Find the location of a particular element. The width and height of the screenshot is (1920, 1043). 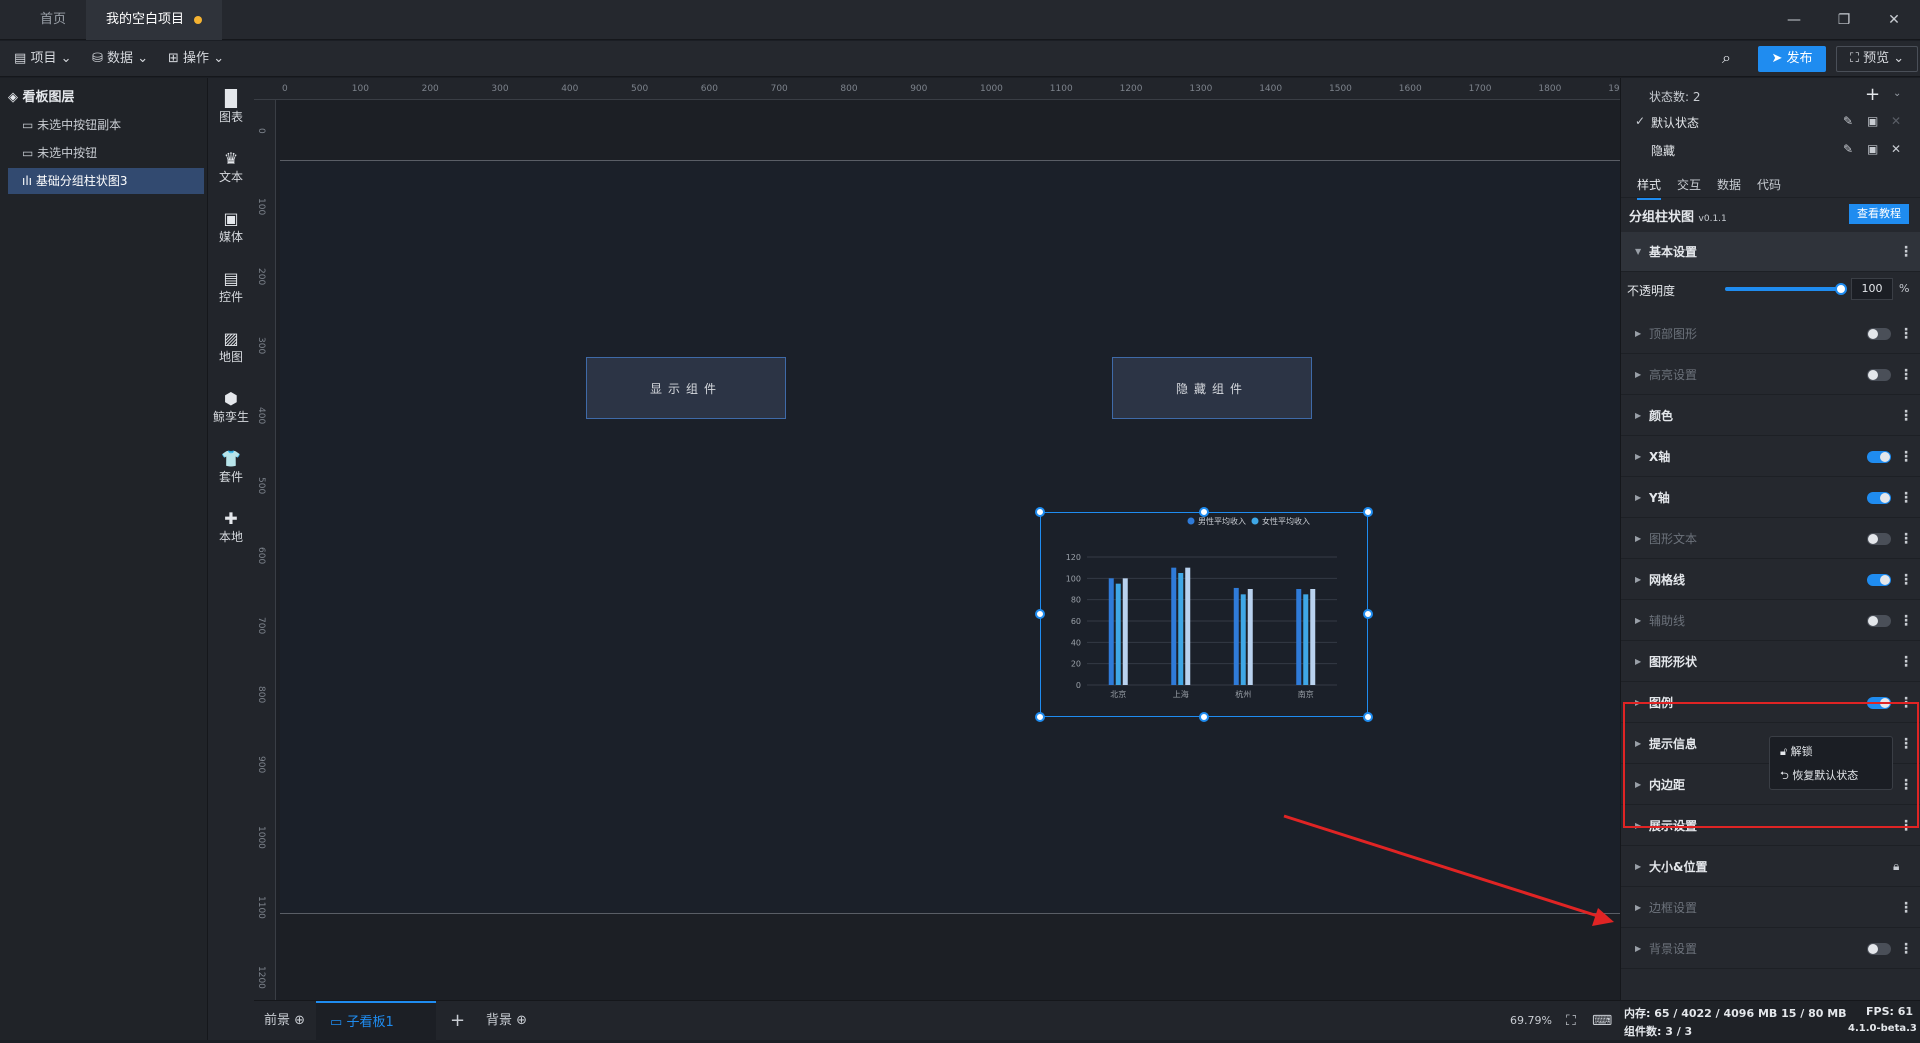

tool-chart: ▐▌ 图表 is located at coordinates (231, 107).